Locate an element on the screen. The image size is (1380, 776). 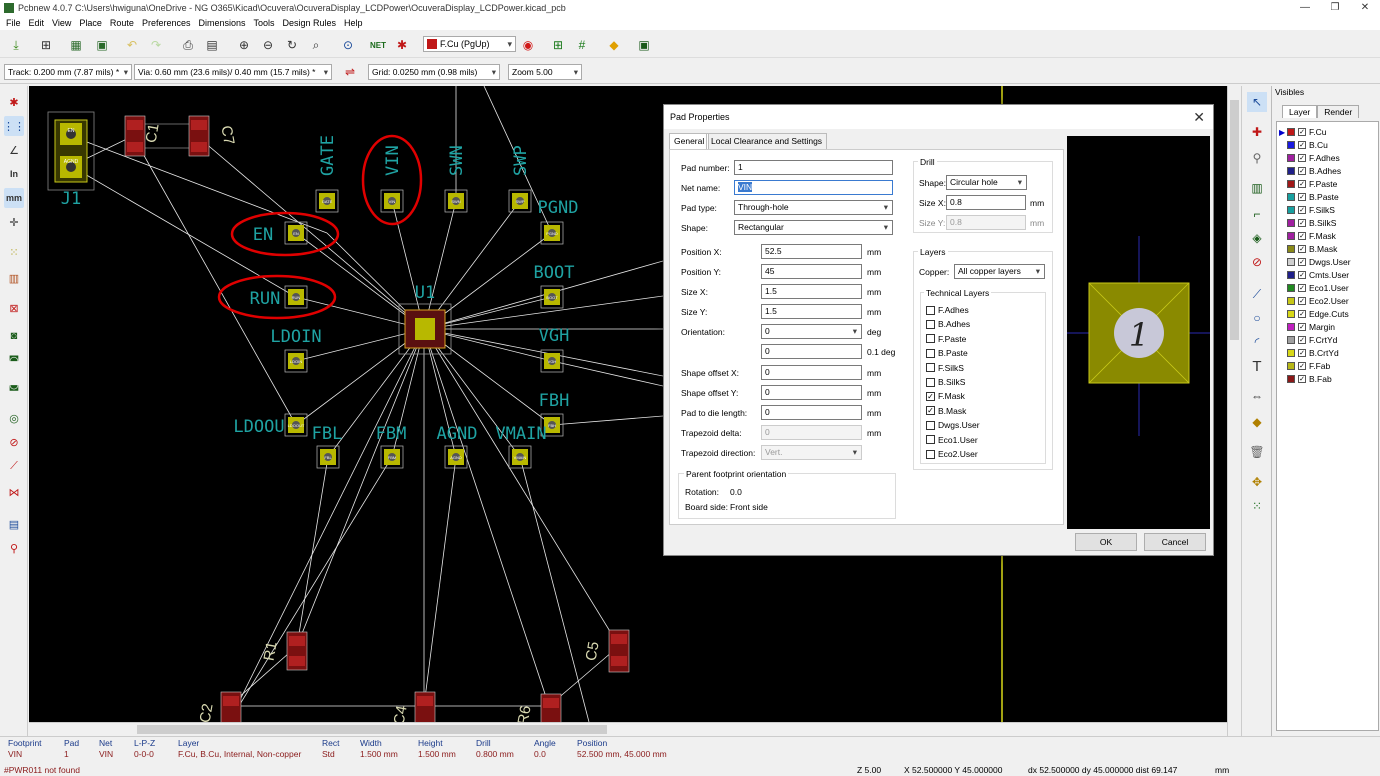
pad-swn: SWN is located at coordinates (456, 201).